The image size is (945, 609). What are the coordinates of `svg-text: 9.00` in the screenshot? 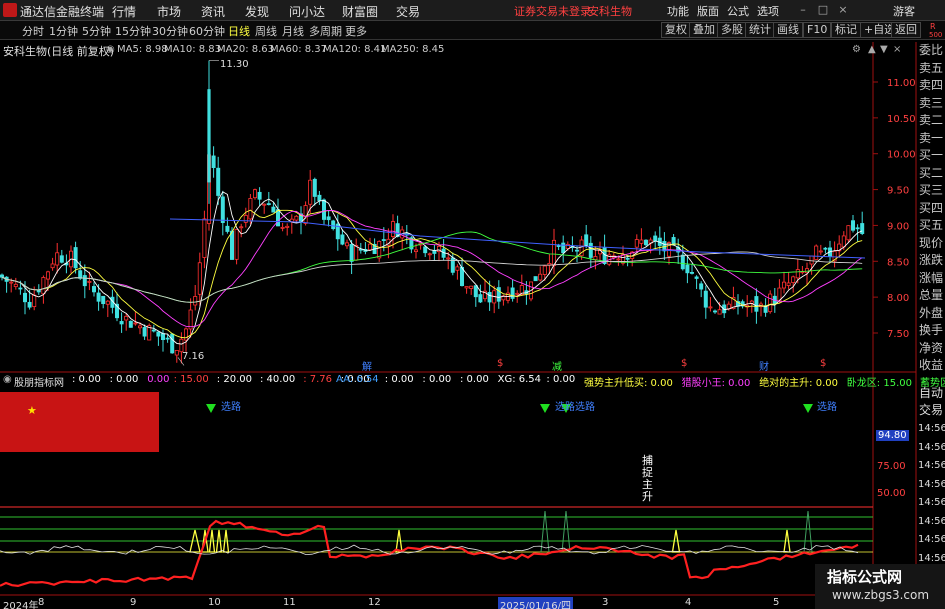 It's located at (898, 226).